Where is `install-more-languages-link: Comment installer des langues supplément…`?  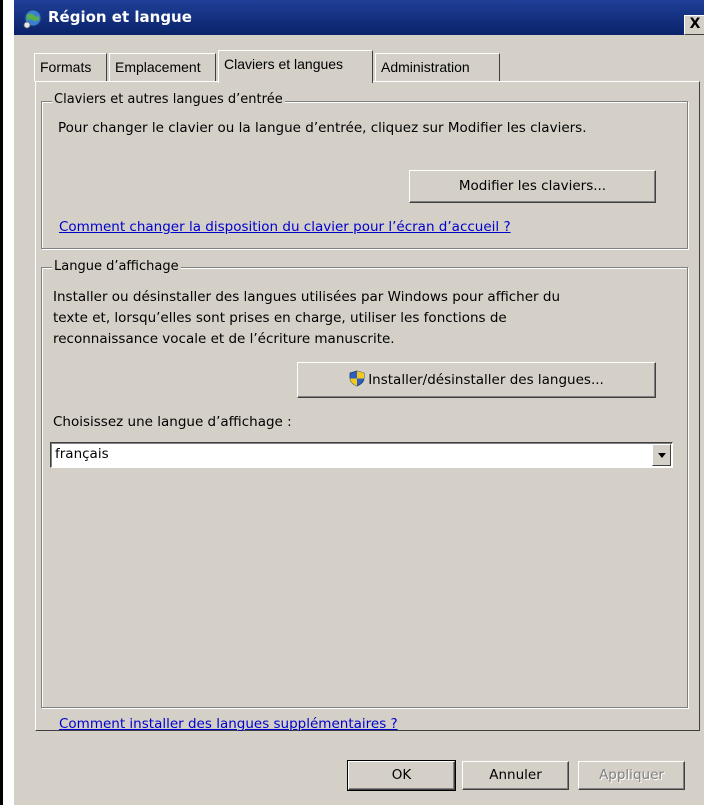
install-more-languages-link: Comment installer des langues supplément… is located at coordinates (228, 724).